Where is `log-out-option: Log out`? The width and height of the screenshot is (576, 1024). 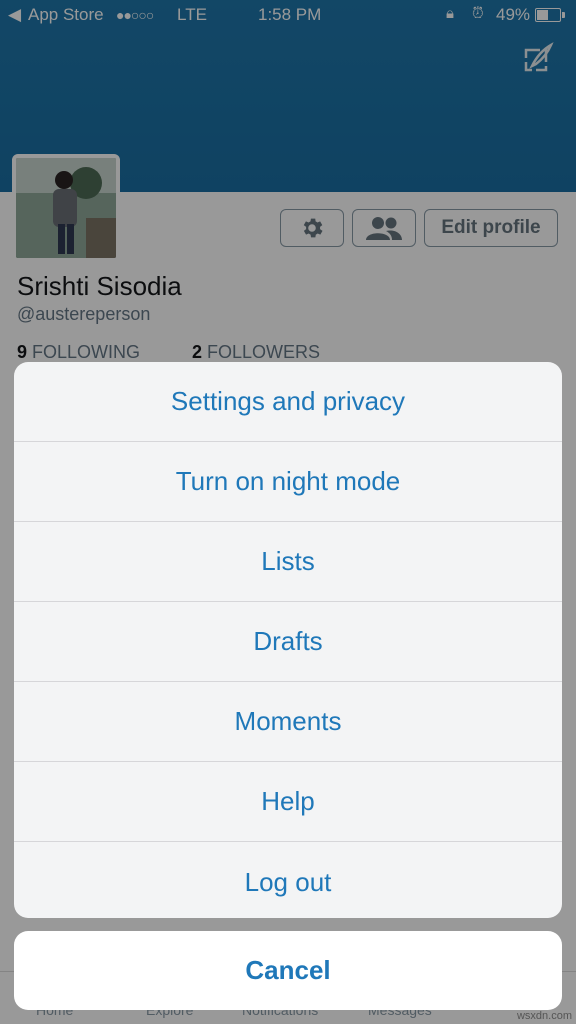
log-out-option: Log out is located at coordinates (288, 880).